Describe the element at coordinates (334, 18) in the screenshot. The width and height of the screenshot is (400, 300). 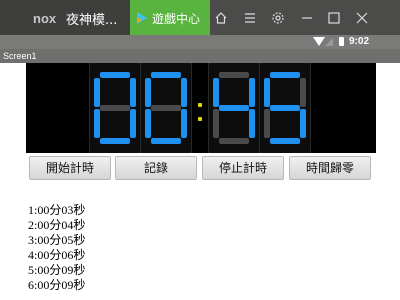
I see `maximize-icon` at that location.